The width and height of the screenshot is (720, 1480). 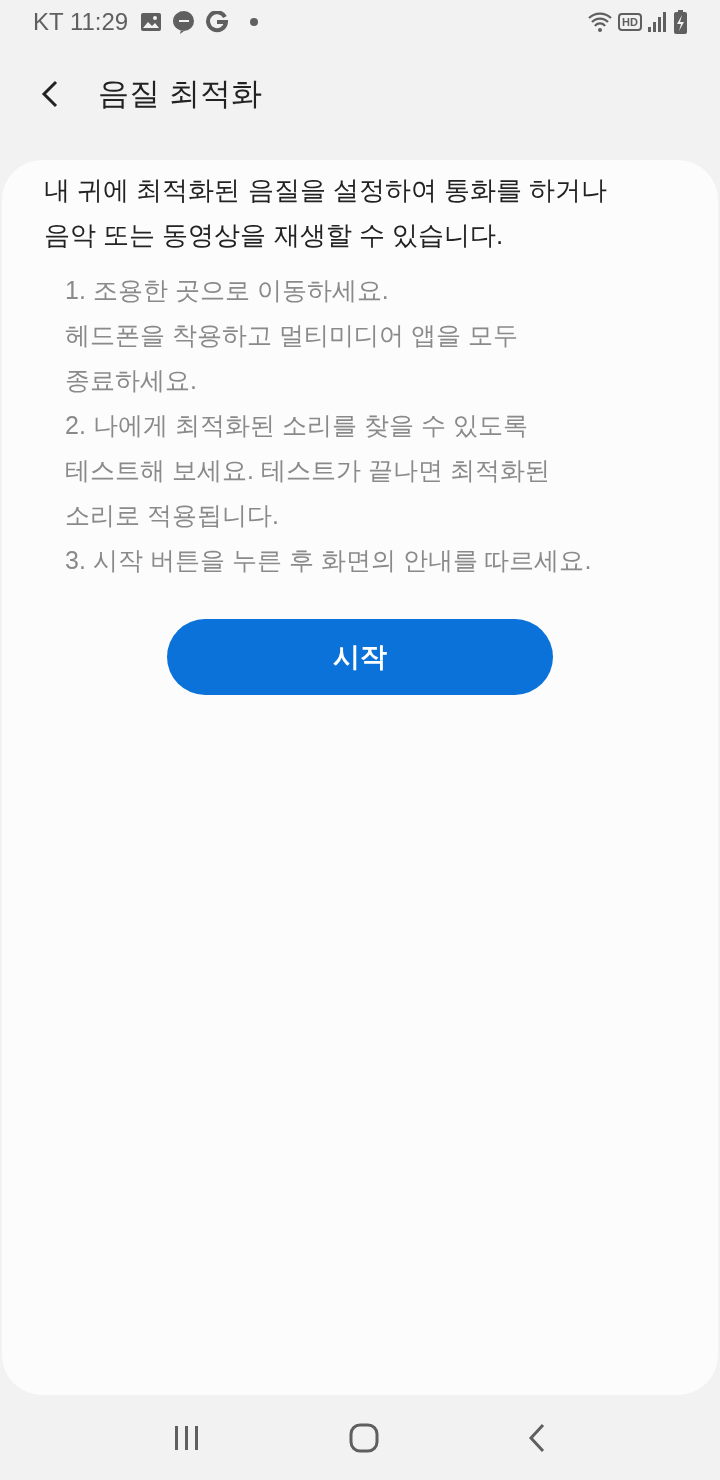 What do you see at coordinates (81, 22) in the screenshot?
I see `status-time: KT 11:29` at bounding box center [81, 22].